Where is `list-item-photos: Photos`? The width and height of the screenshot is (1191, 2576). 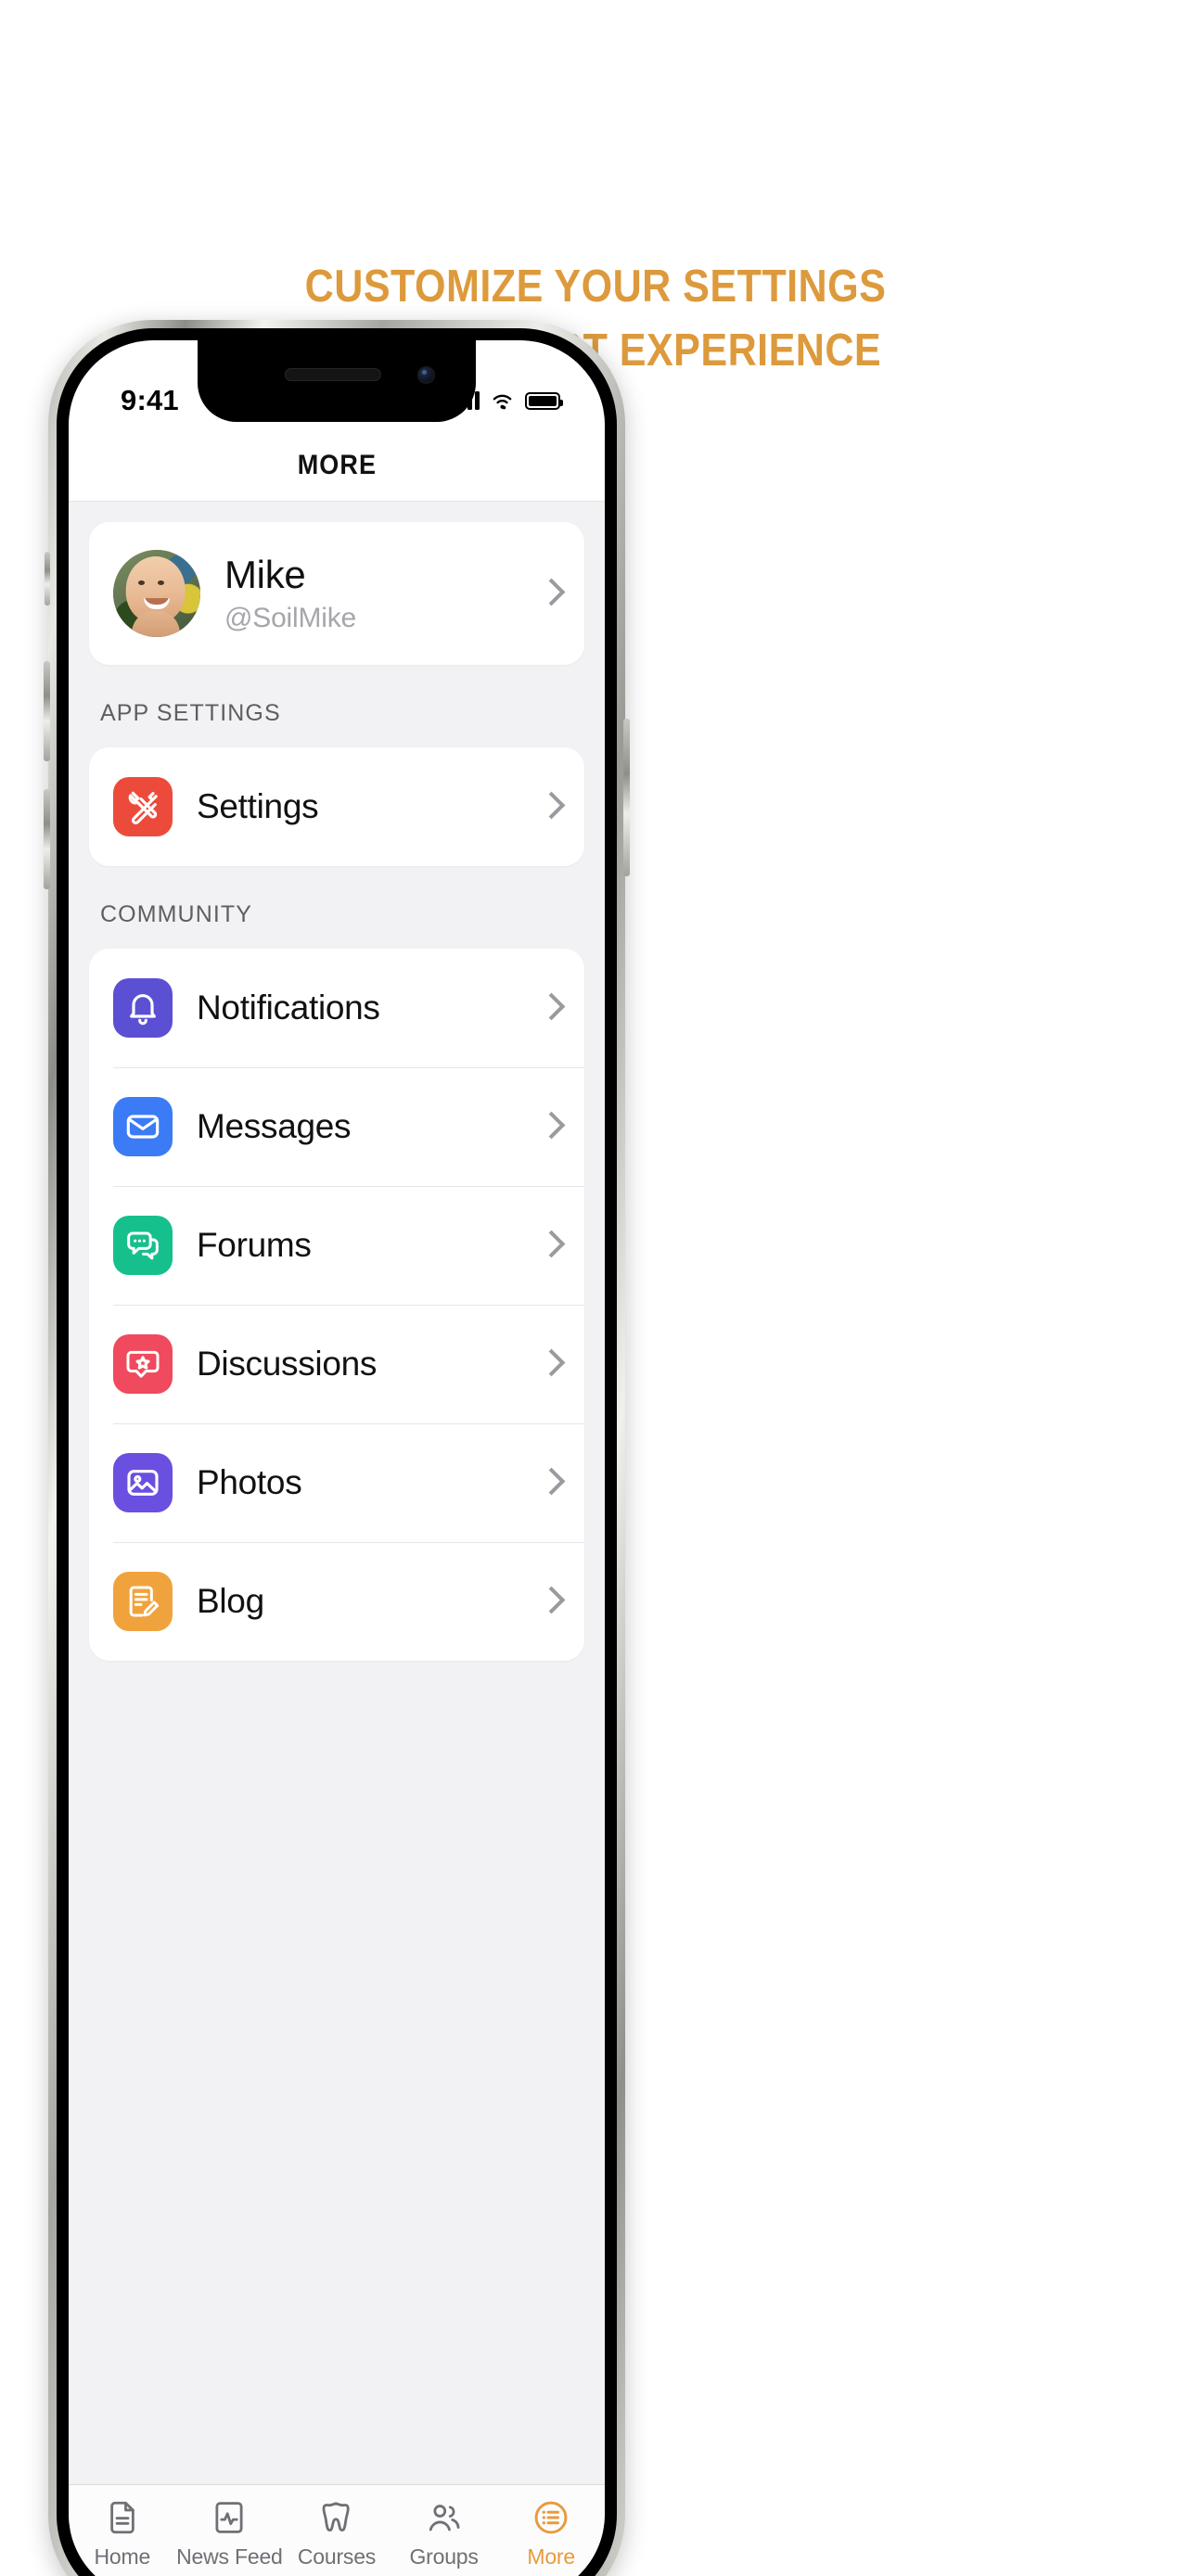
list-item-photos: Photos is located at coordinates (336, 1483).